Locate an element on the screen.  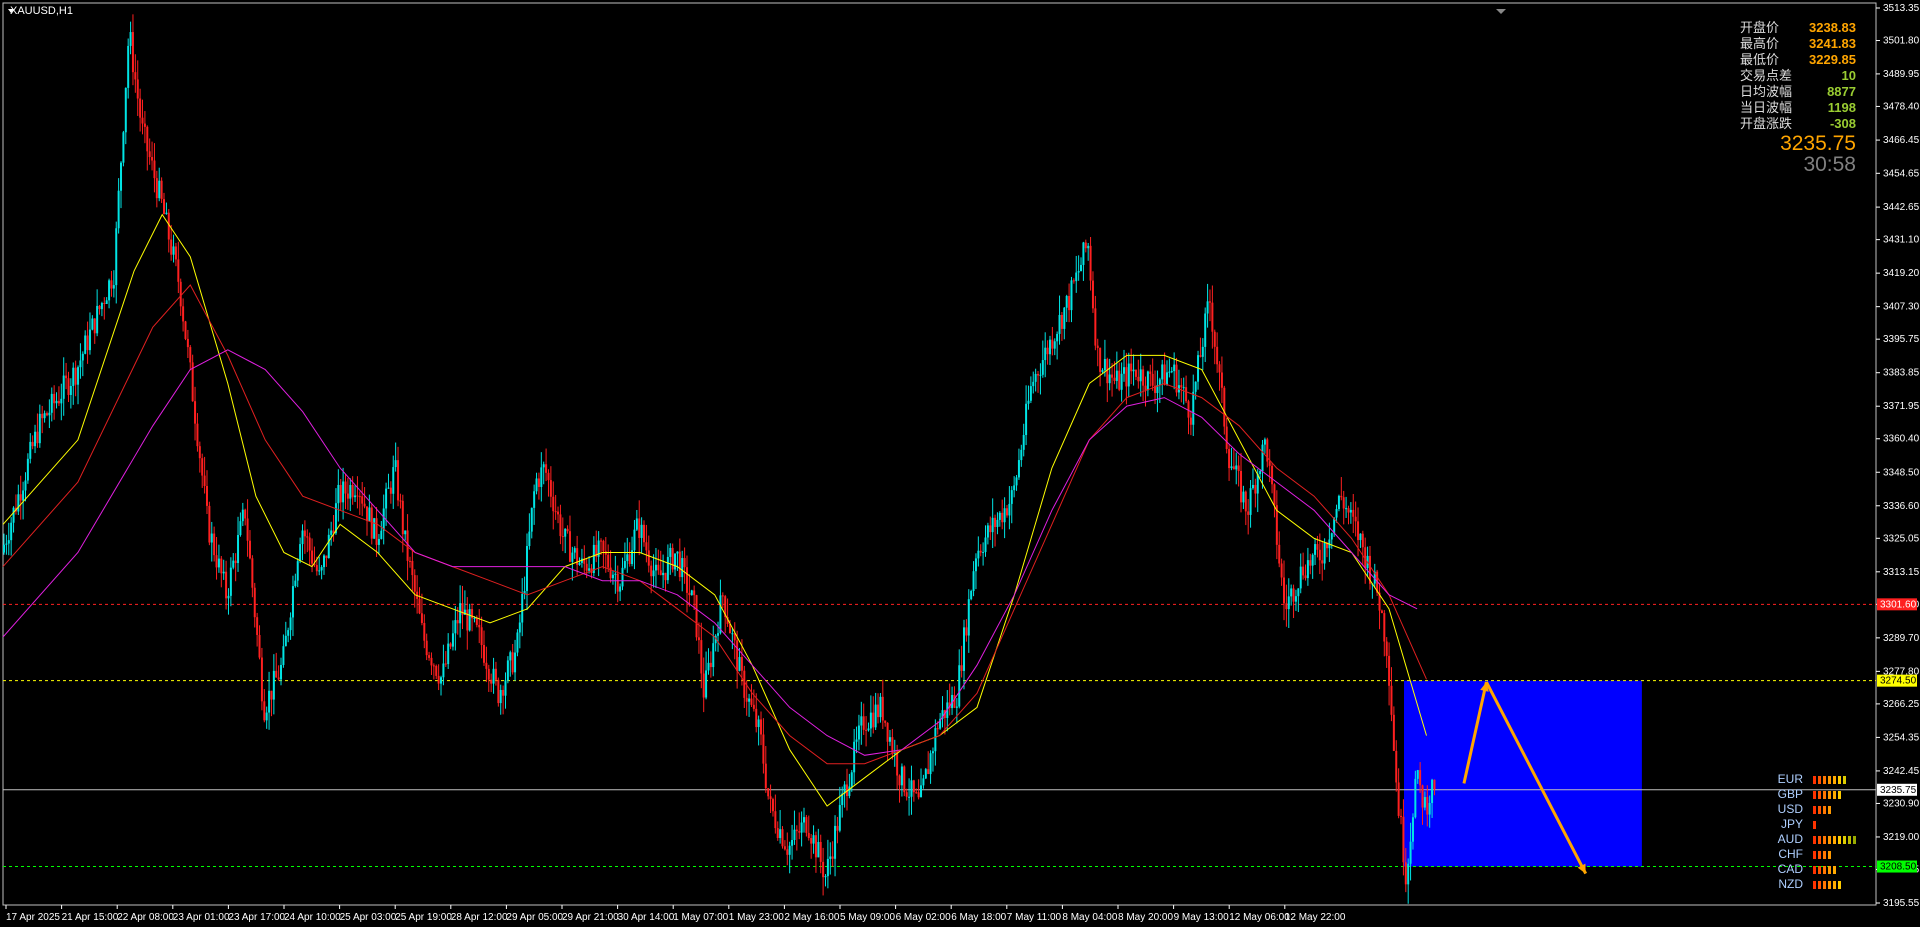
x-tick-label: 28 Apr 12:00 is located at coordinates (479, 917).